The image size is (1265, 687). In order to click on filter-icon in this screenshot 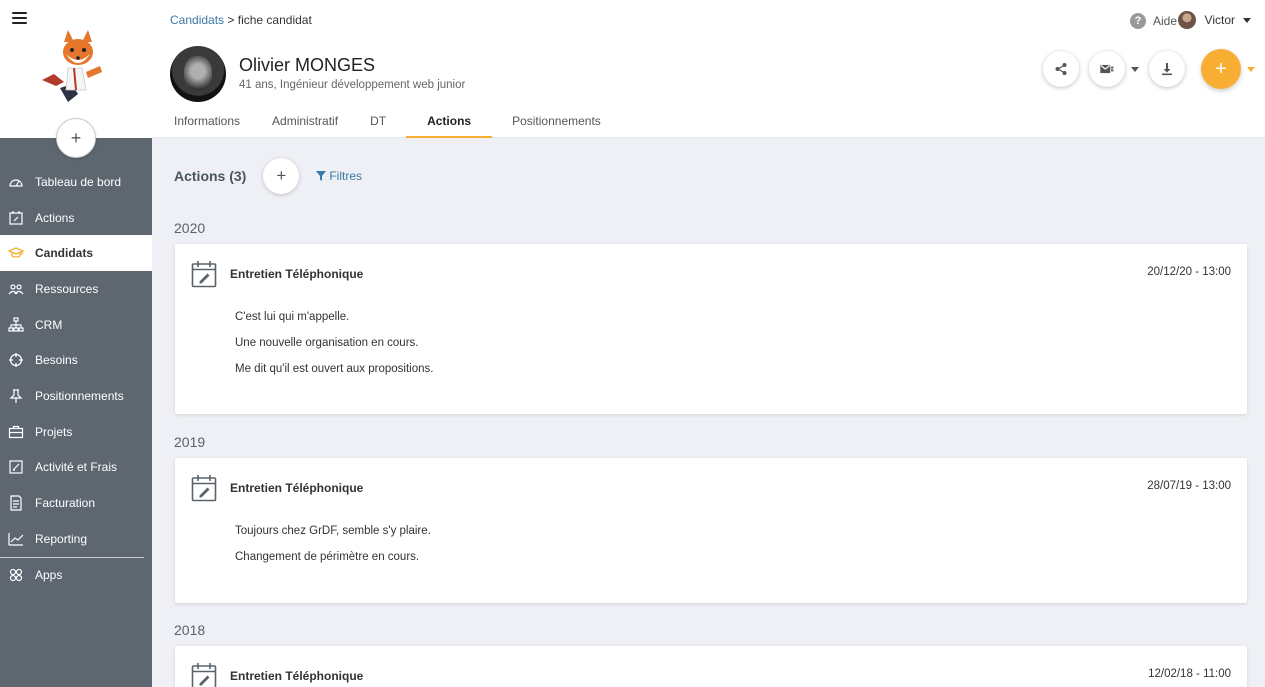, I will do `click(321, 176)`.